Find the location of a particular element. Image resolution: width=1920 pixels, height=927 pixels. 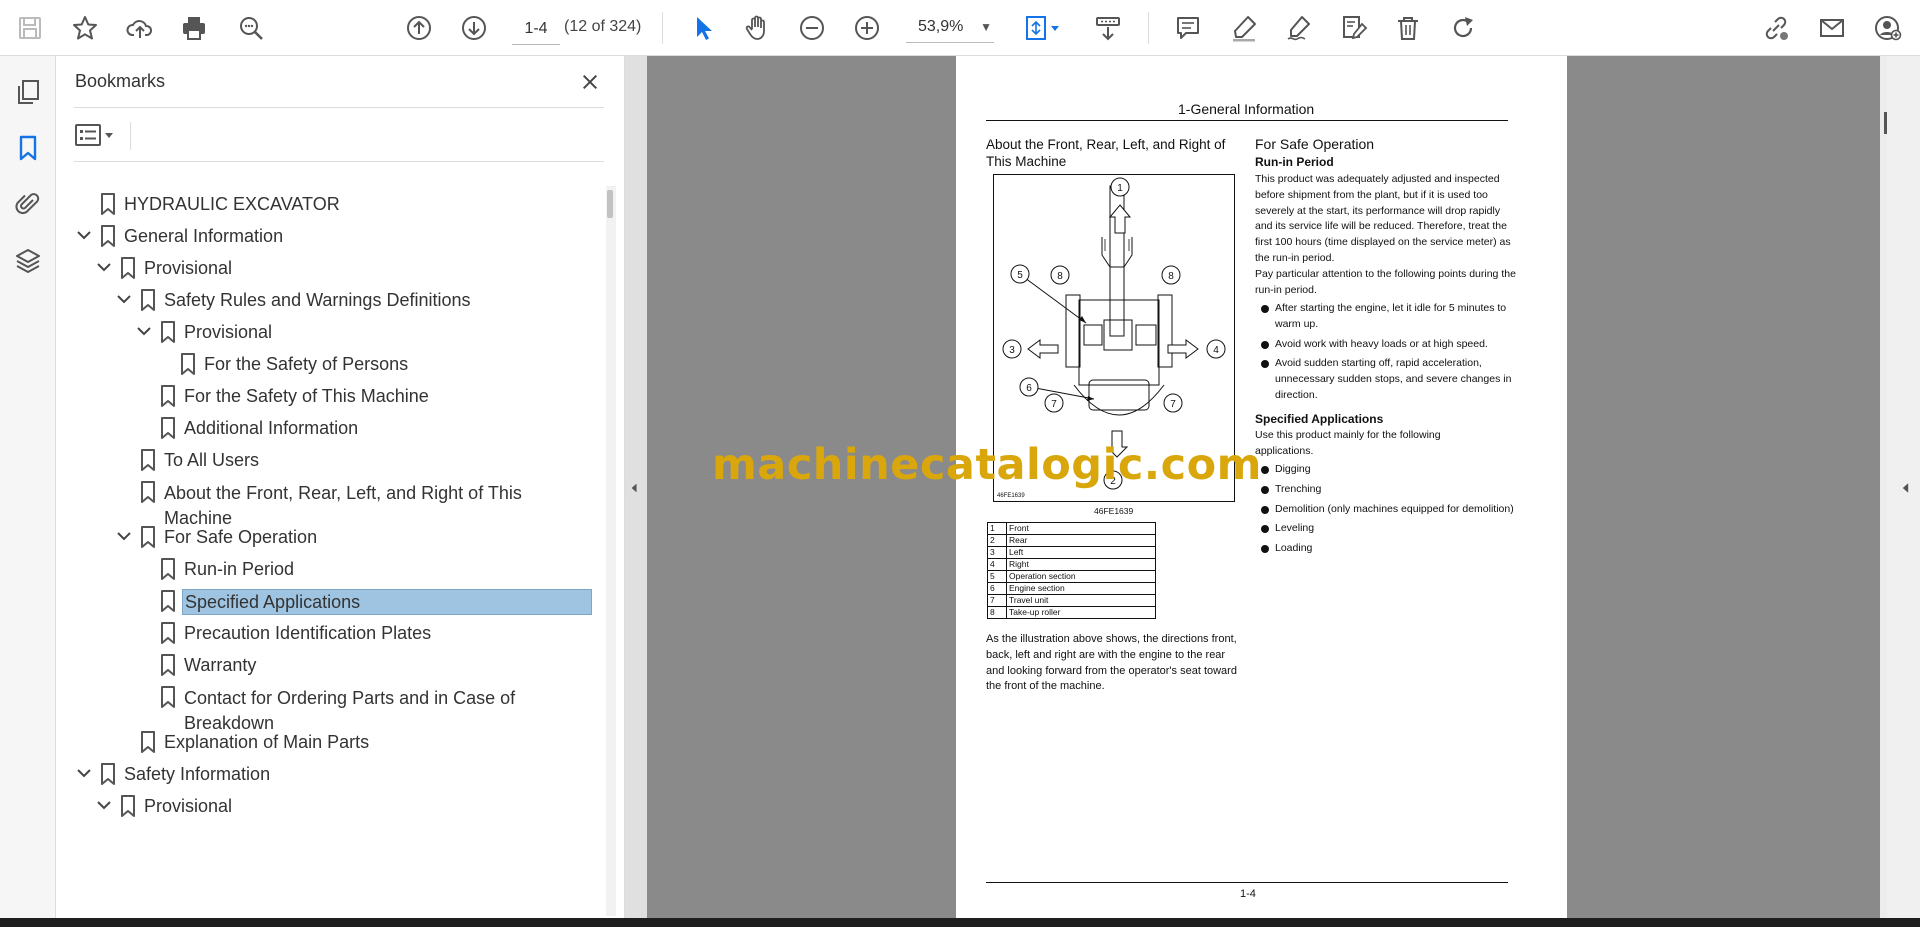

callout-label: 4 is located at coordinates (1216, 350).